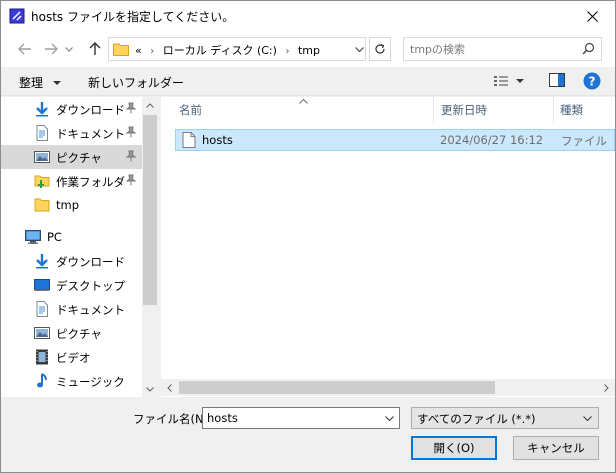 The image size is (616, 473). What do you see at coordinates (31, 83) in the screenshot?
I see `organize-label: 整理` at bounding box center [31, 83].